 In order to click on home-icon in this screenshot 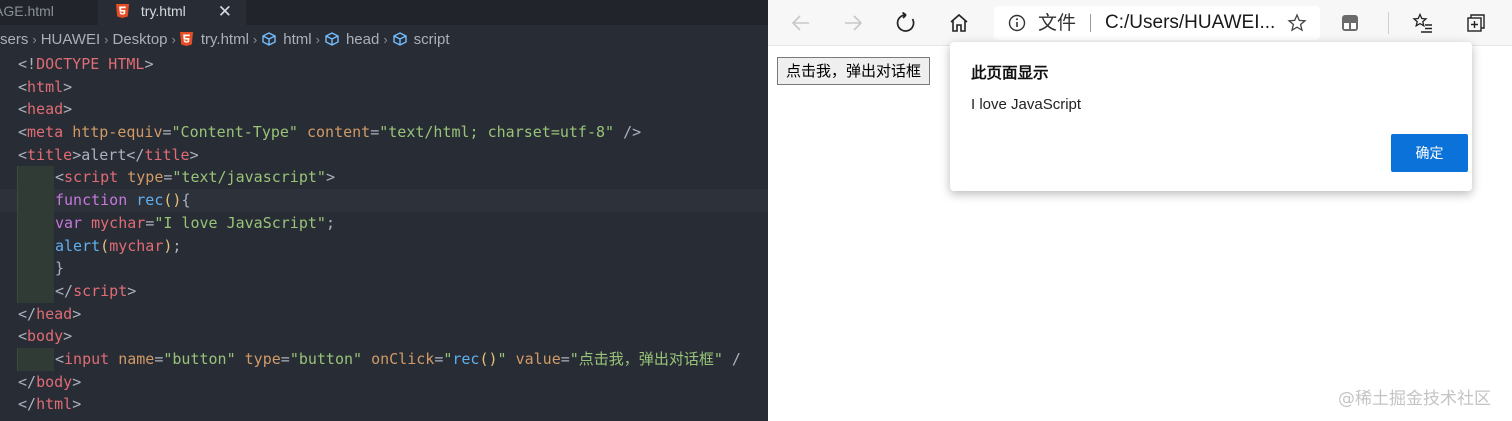, I will do `click(959, 22)`.